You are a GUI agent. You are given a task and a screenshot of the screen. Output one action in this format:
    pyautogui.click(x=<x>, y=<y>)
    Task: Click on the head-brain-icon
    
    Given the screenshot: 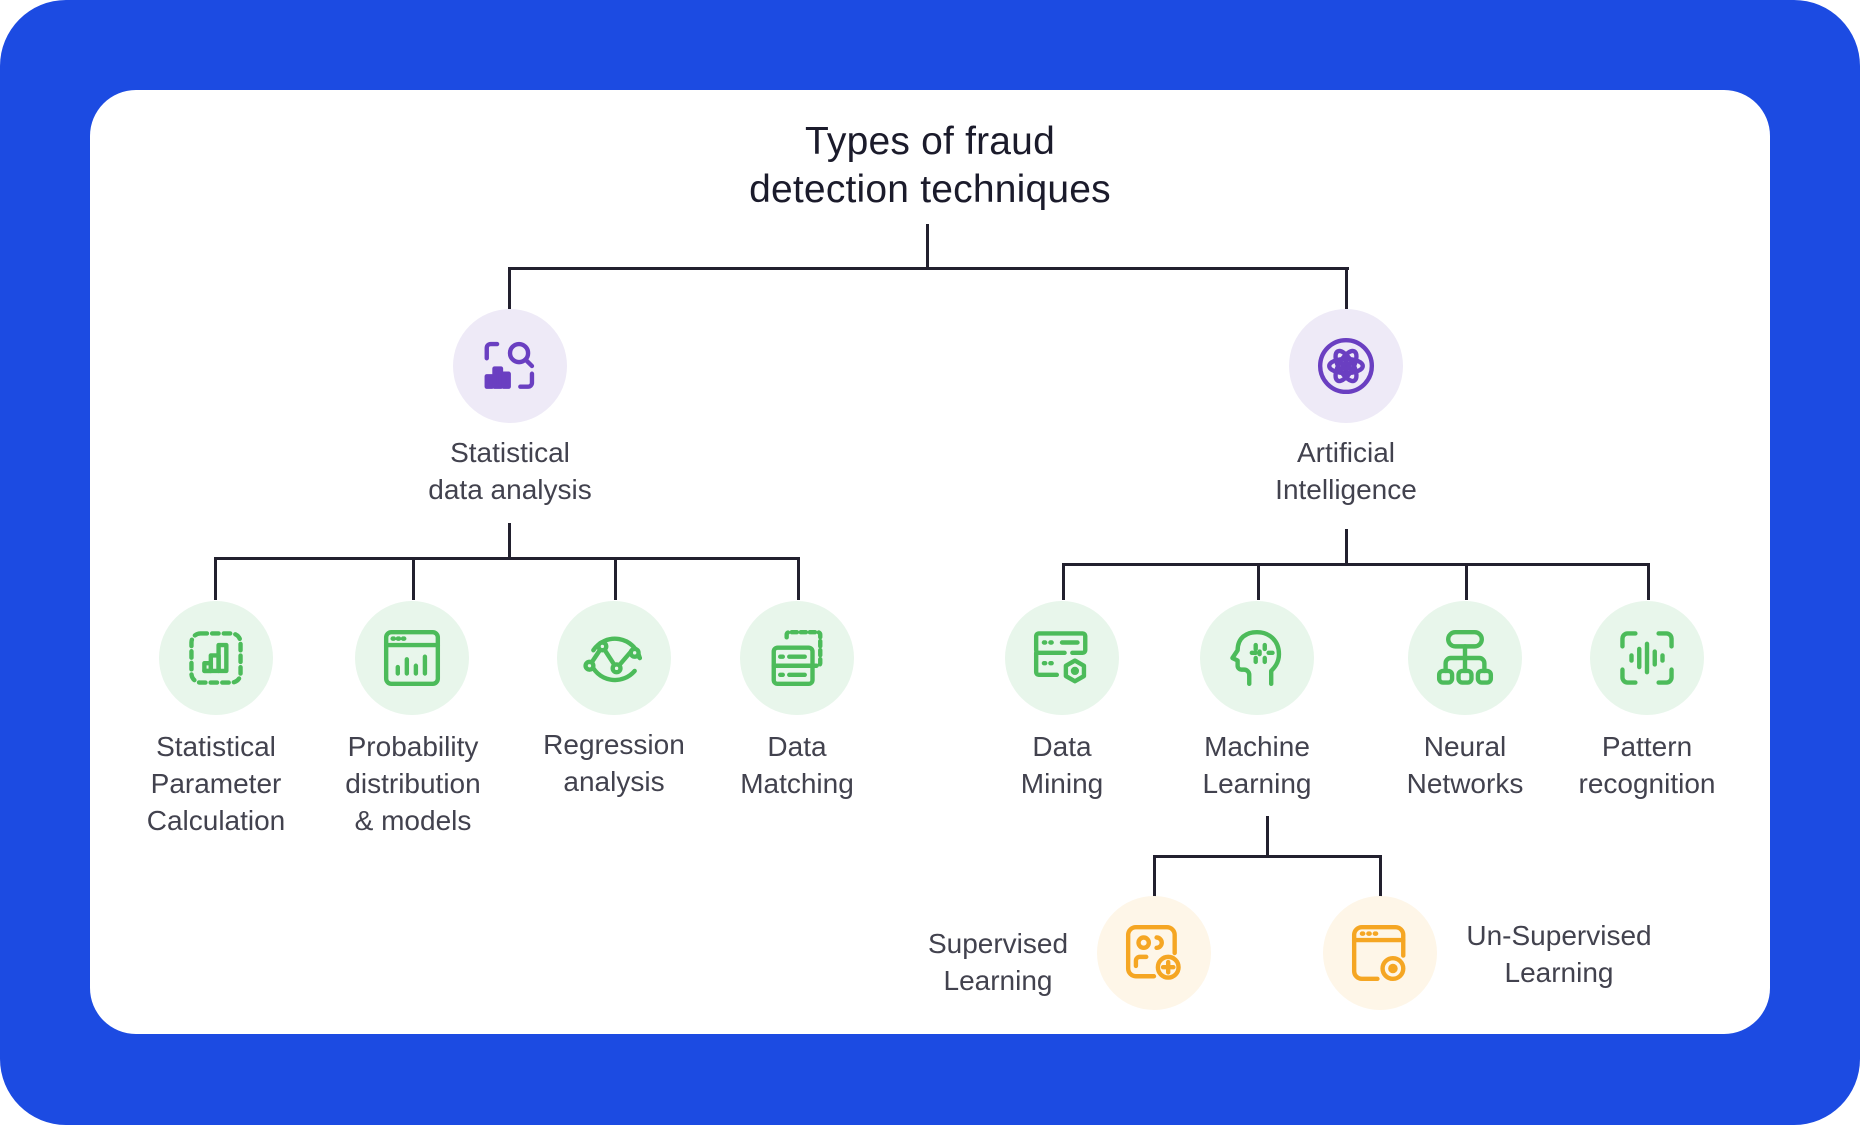 What is the action you would take?
    pyautogui.click(x=1256, y=658)
    